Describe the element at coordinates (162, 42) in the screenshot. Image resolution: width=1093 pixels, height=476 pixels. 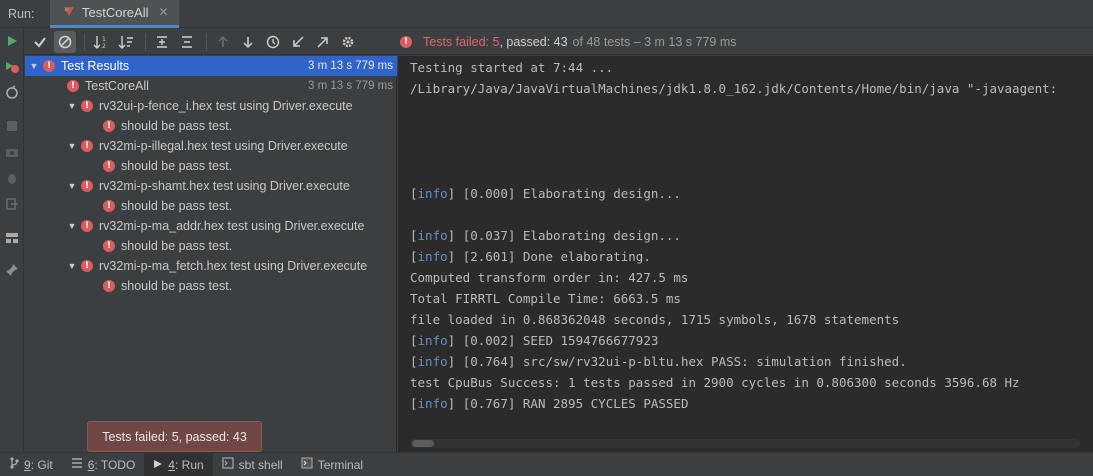
I see `expand-all-icon` at that location.